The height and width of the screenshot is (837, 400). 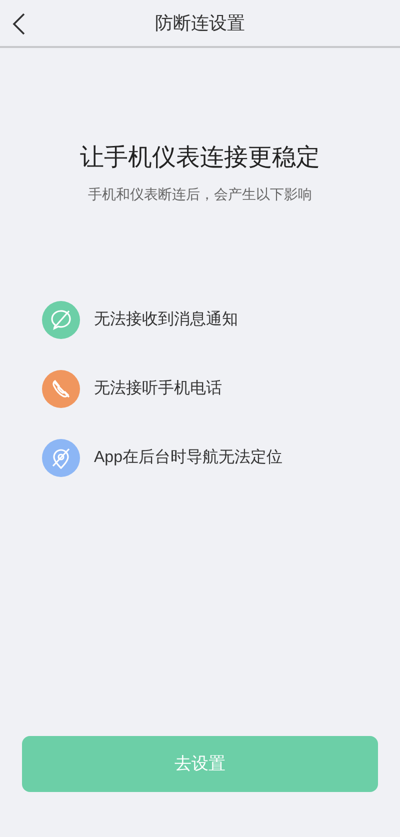 I want to click on subtitle: 手机和仪表断连后，会产生以下影响, so click(x=200, y=194).